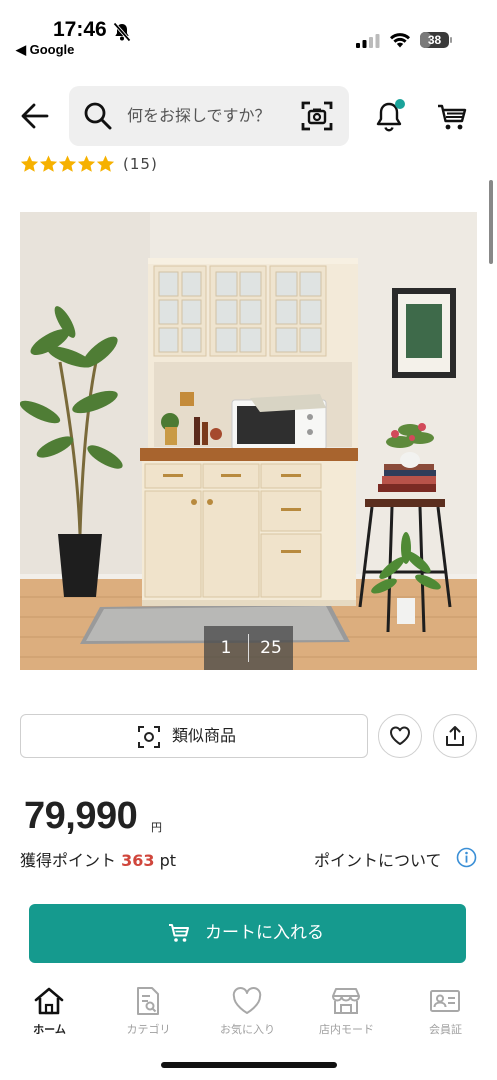  I want to click on similar-products-button: 類似商品, so click(194, 736).